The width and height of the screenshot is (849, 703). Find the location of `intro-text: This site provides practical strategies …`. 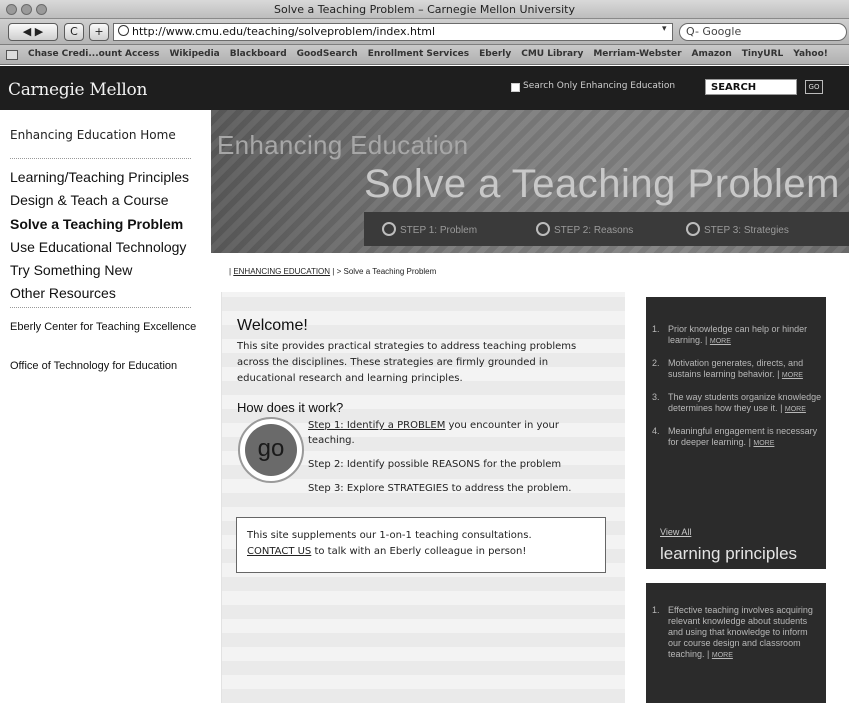

intro-text: This site provides practical strategies … is located at coordinates (407, 362).